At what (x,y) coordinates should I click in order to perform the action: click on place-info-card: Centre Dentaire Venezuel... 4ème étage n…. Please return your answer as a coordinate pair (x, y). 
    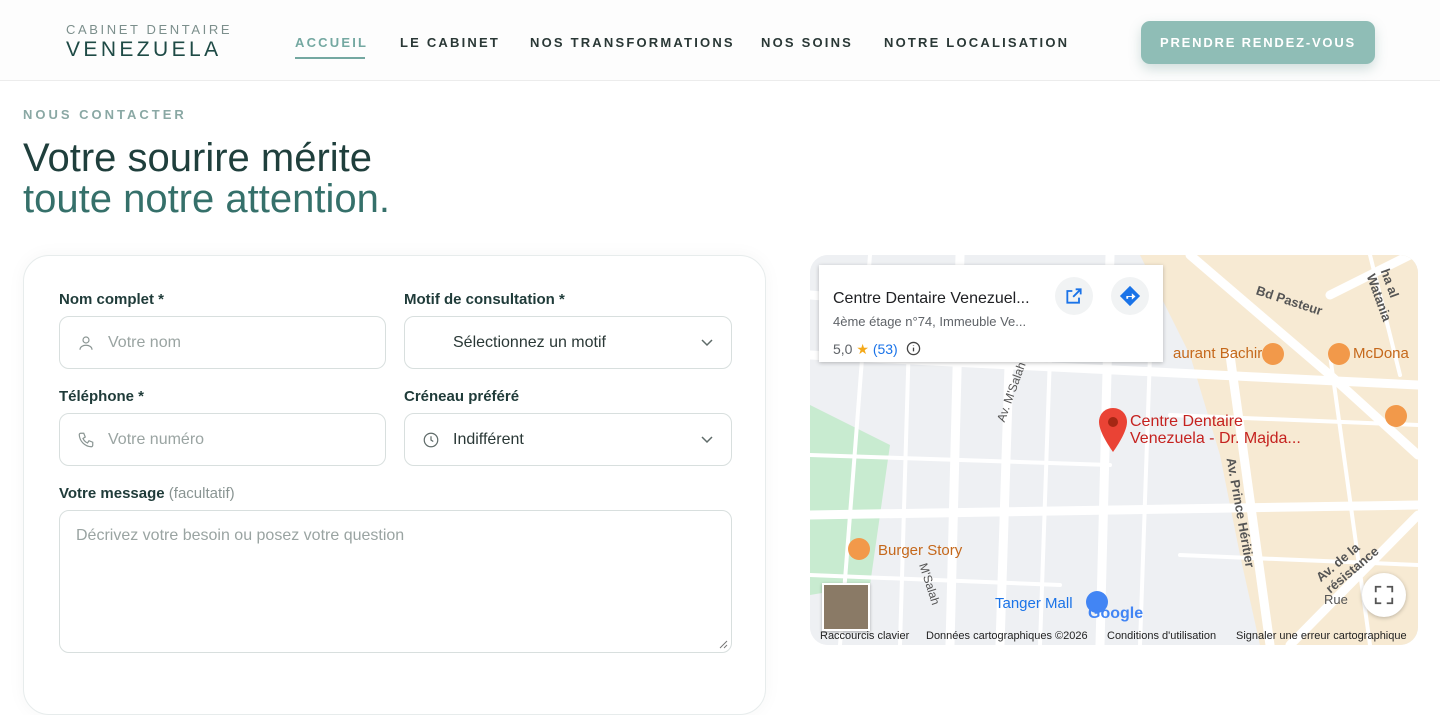
    Looking at the image, I should click on (991, 313).